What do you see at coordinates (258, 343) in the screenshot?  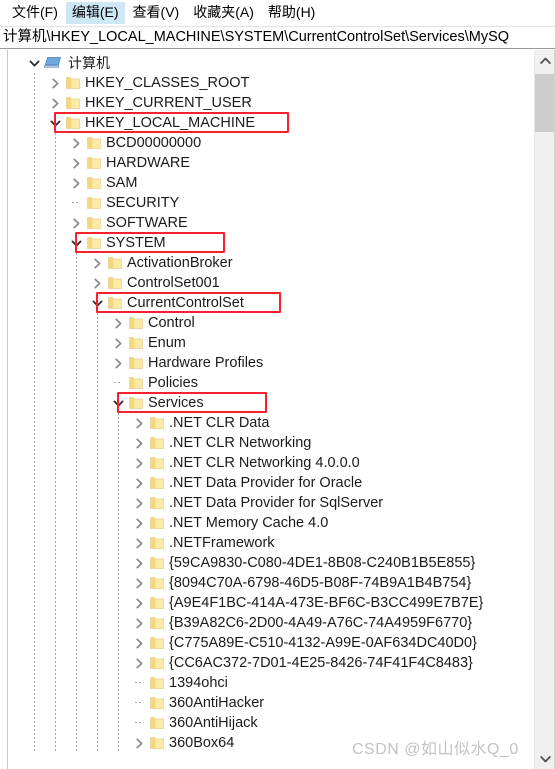 I see `tree-item: Enum` at bounding box center [258, 343].